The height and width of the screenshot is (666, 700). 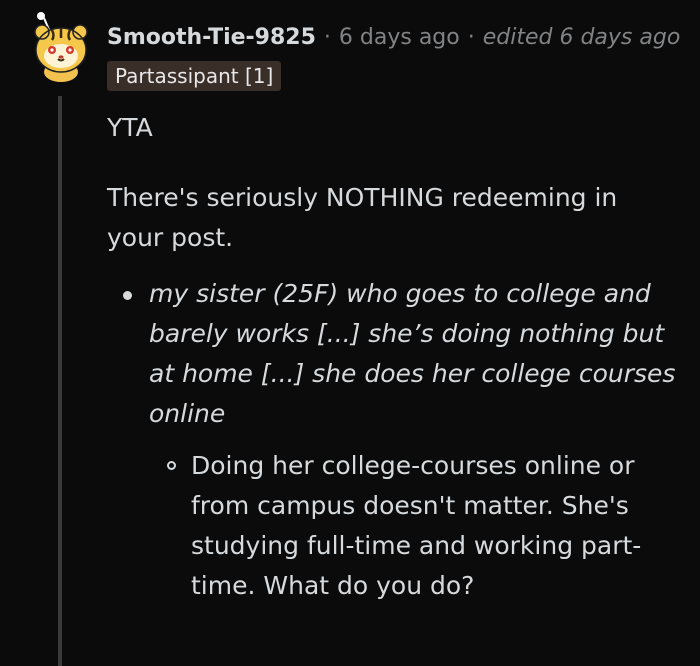 What do you see at coordinates (171, 465) in the screenshot?
I see `hollow-bullet-icon` at bounding box center [171, 465].